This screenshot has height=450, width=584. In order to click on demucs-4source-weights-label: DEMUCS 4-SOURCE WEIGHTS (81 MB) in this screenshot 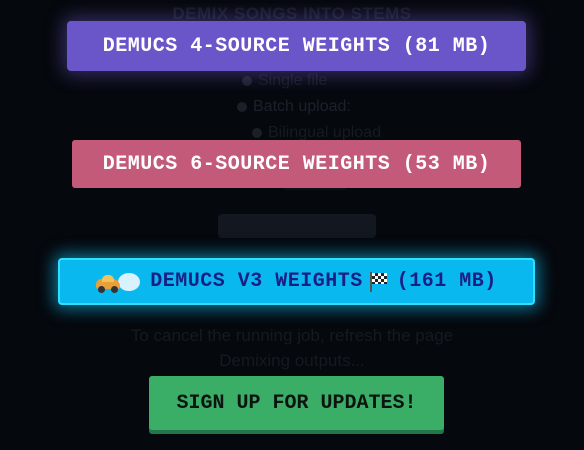, I will do `click(296, 46)`.